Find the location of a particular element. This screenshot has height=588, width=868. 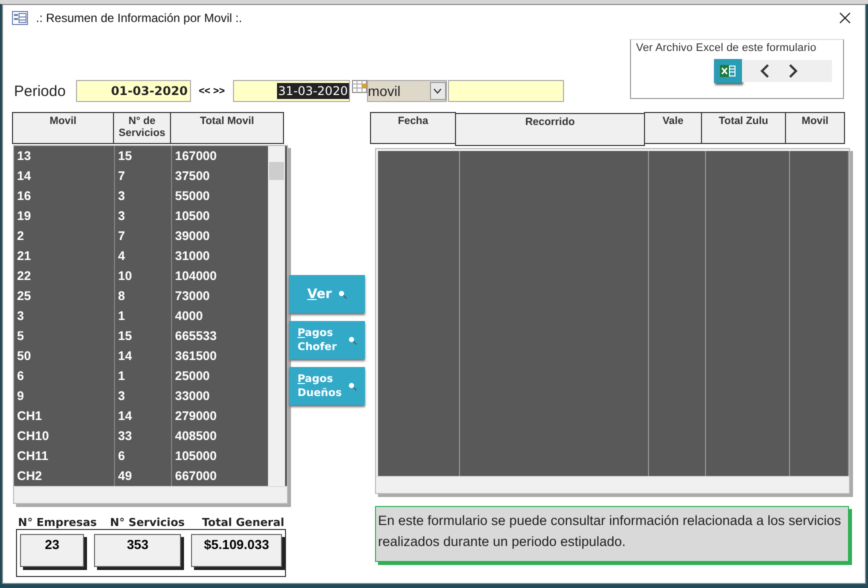

column-header: Fecha is located at coordinates (413, 128).